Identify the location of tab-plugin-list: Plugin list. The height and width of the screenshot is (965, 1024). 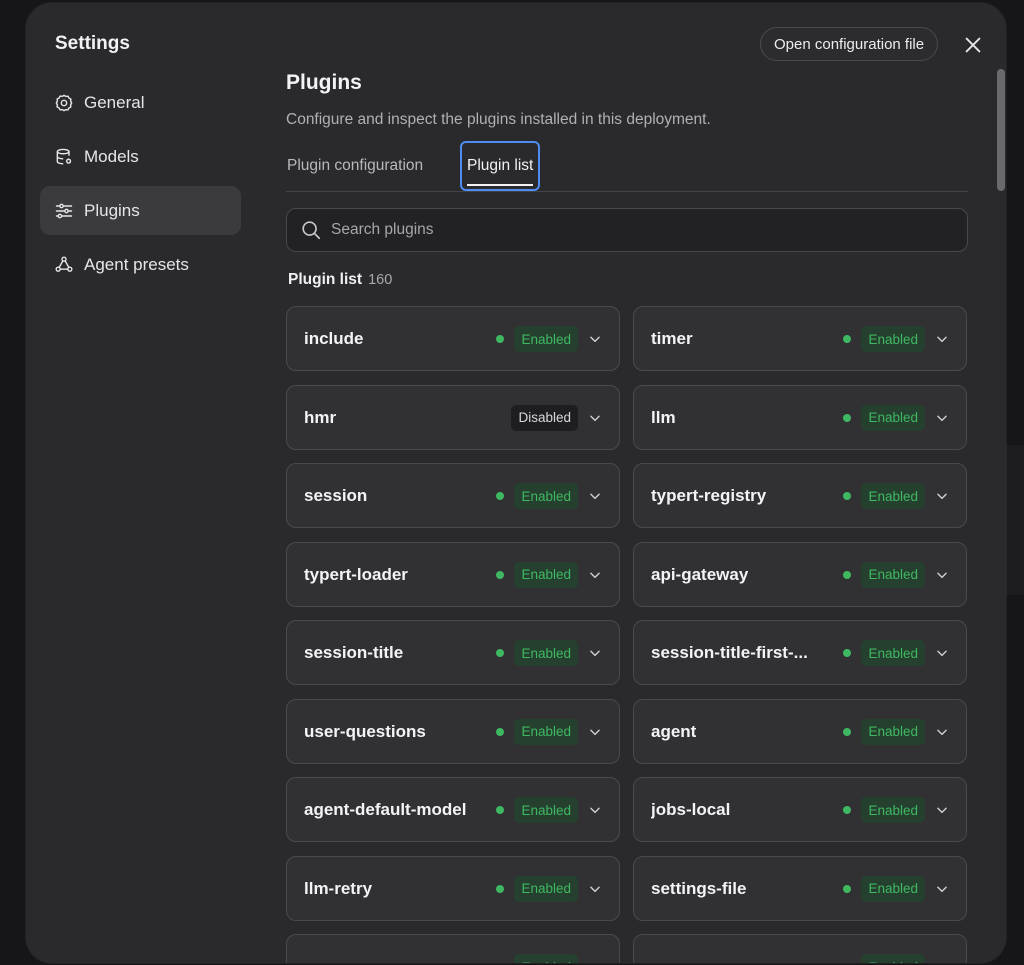
(500, 166).